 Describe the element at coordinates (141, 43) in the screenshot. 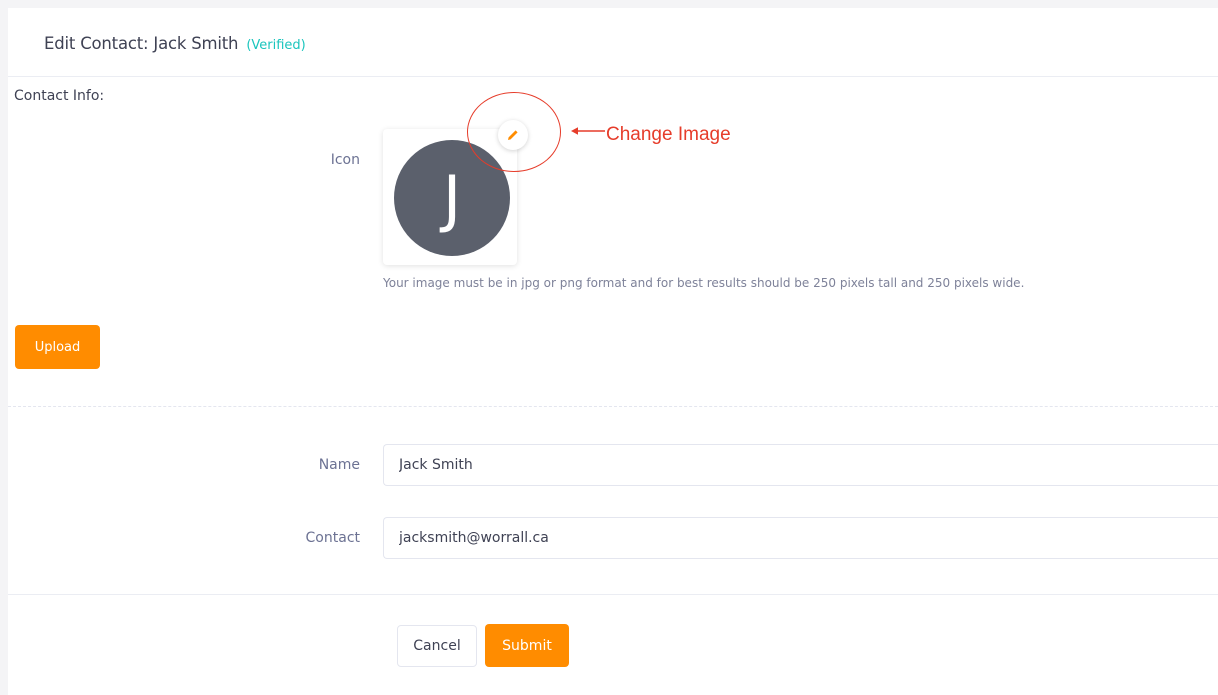

I see `page-title-text: Edit Contact: Jack Smith` at that location.